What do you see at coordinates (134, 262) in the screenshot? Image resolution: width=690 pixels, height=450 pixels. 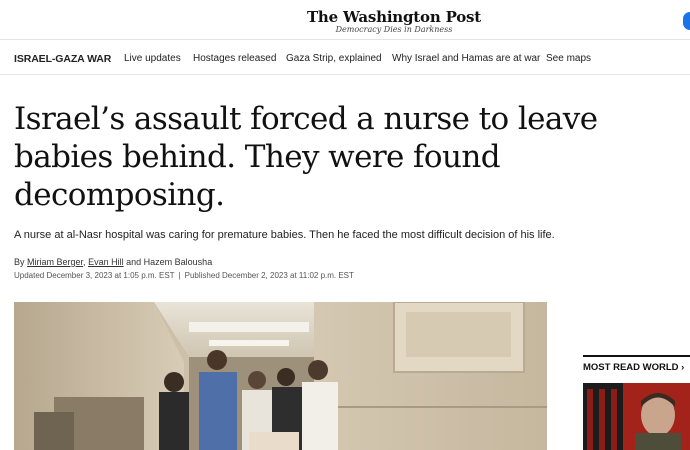 I see `byline-and: and` at bounding box center [134, 262].